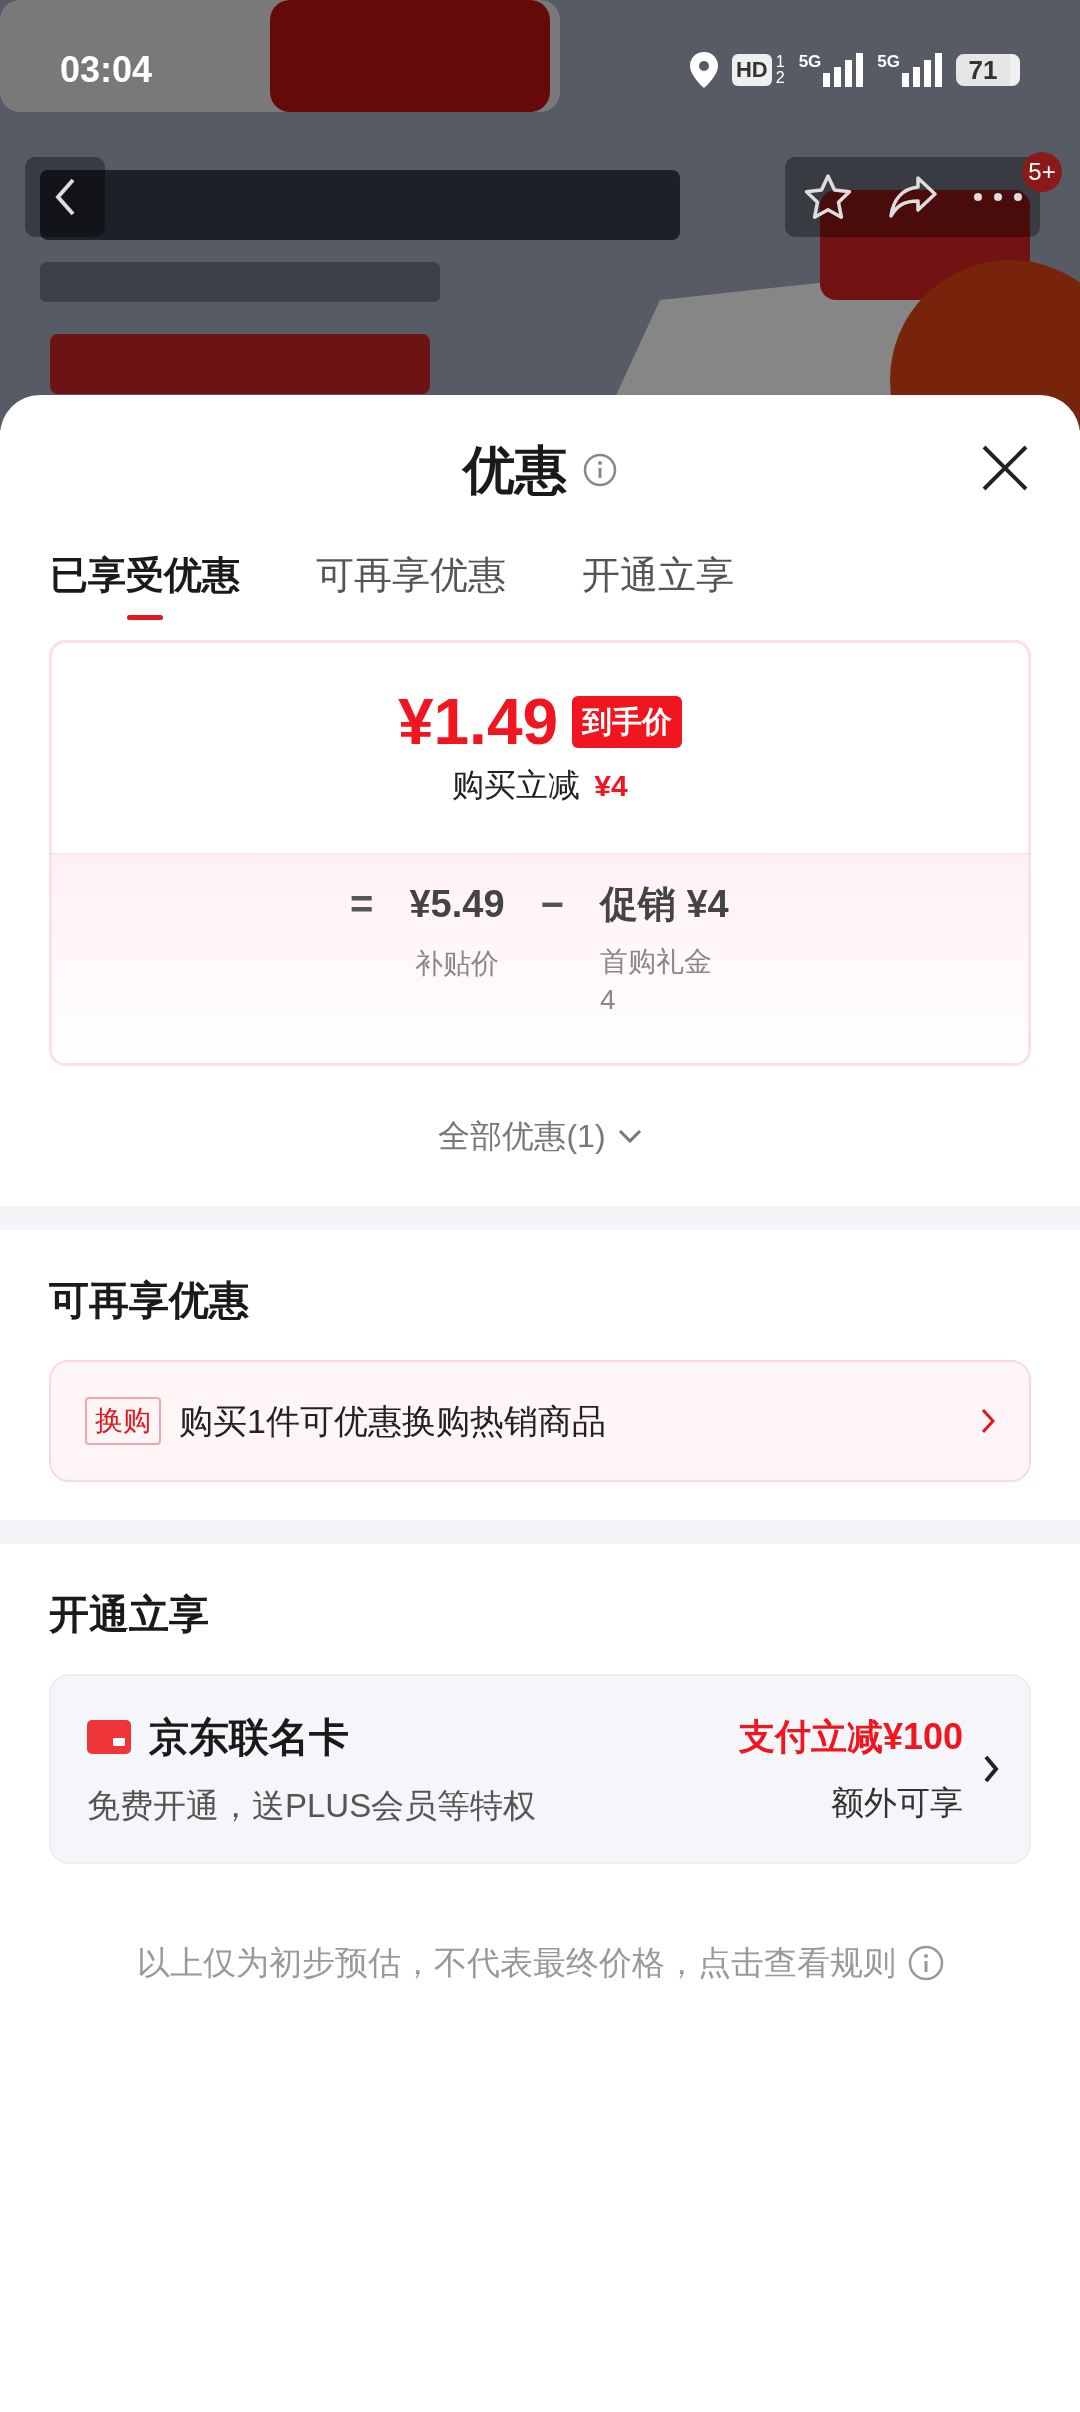 This screenshot has width=1080, height=2412. Describe the element at coordinates (656, 981) in the screenshot. I see `promo-label: 首购礼金 4` at that location.